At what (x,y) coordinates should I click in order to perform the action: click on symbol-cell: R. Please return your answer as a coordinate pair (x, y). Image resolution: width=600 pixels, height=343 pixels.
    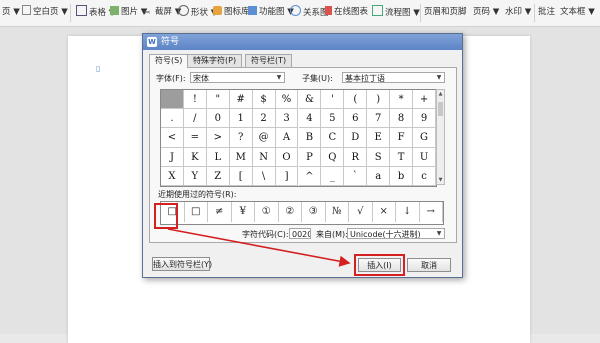
    Looking at the image, I should click on (356, 157).